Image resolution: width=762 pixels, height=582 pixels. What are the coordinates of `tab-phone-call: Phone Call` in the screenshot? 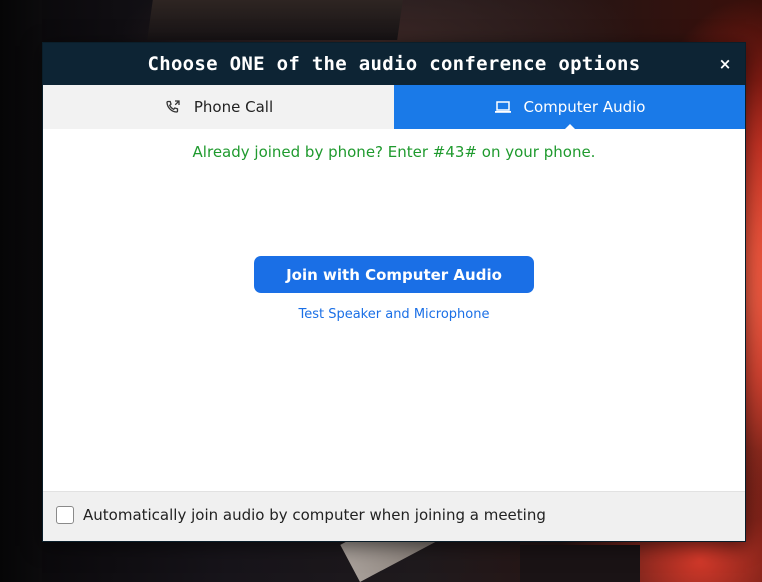 It's located at (218, 107).